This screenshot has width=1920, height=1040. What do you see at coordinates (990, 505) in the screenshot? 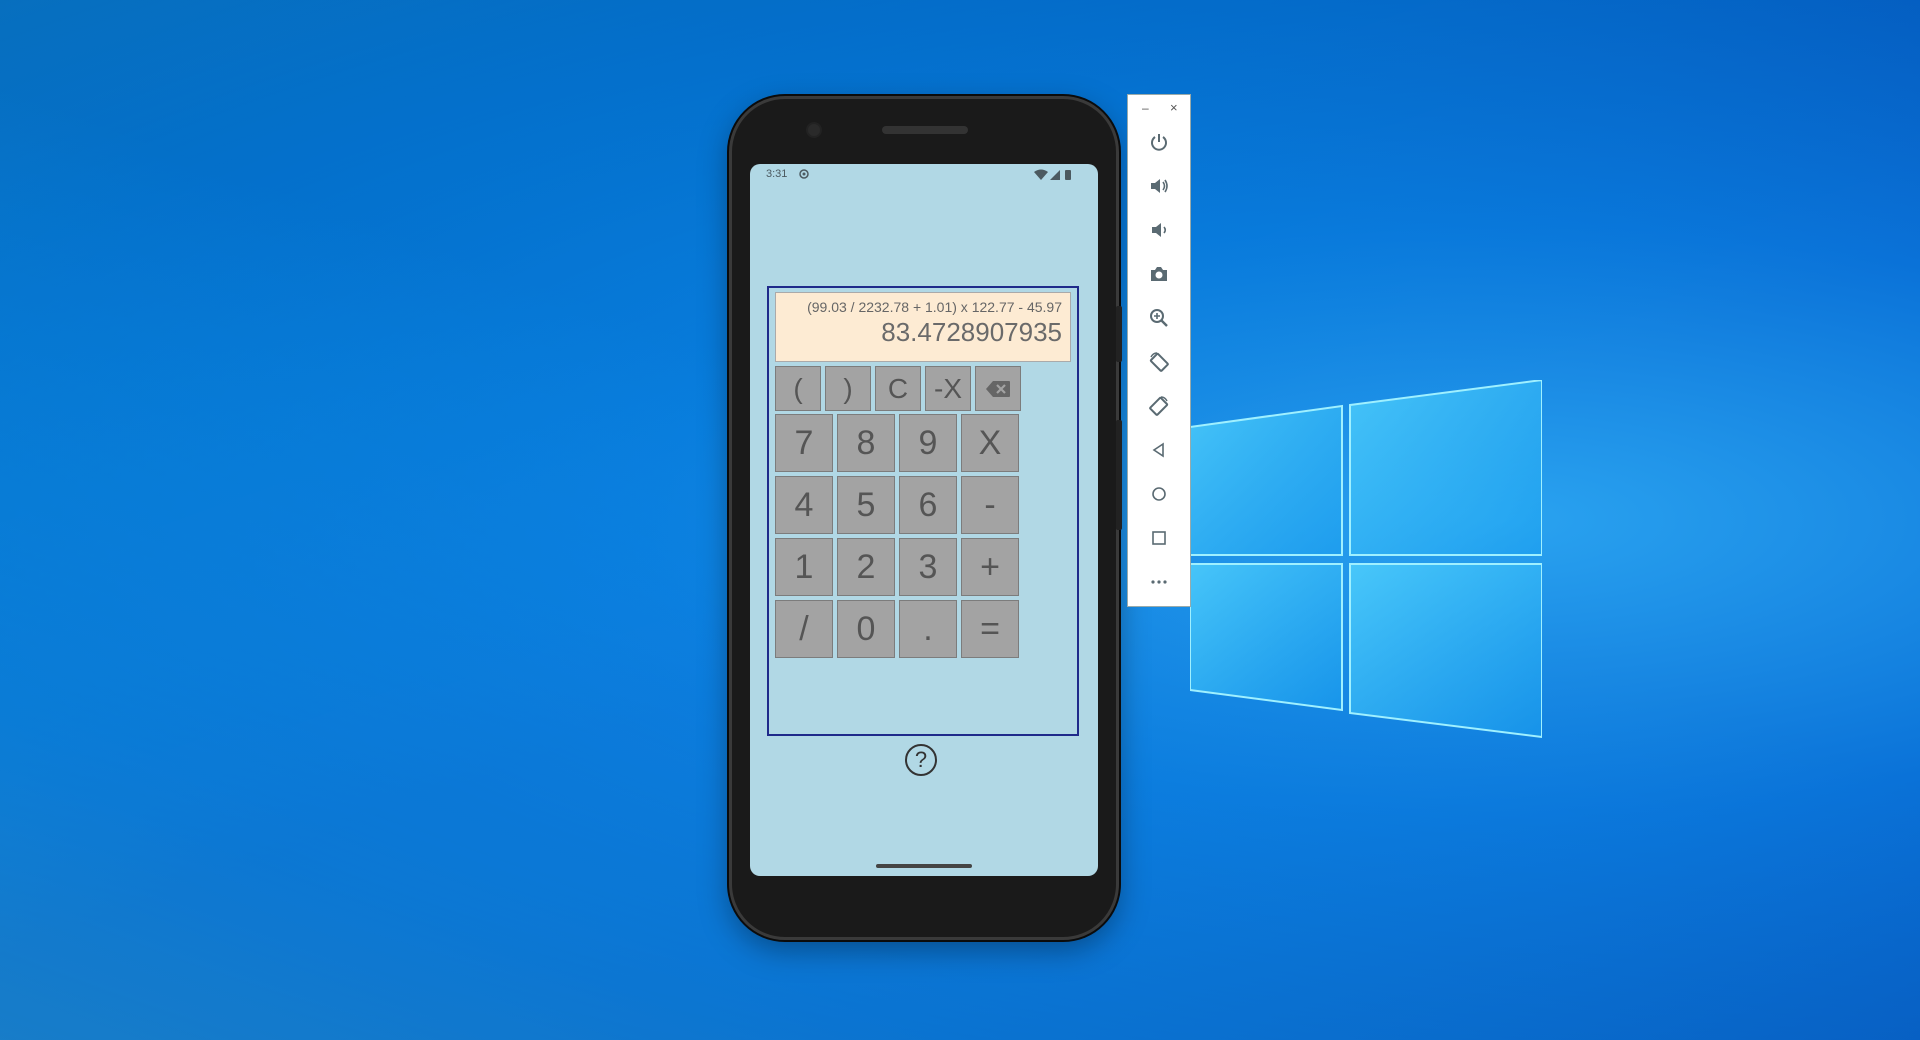
I see `subtract-key: -` at bounding box center [990, 505].